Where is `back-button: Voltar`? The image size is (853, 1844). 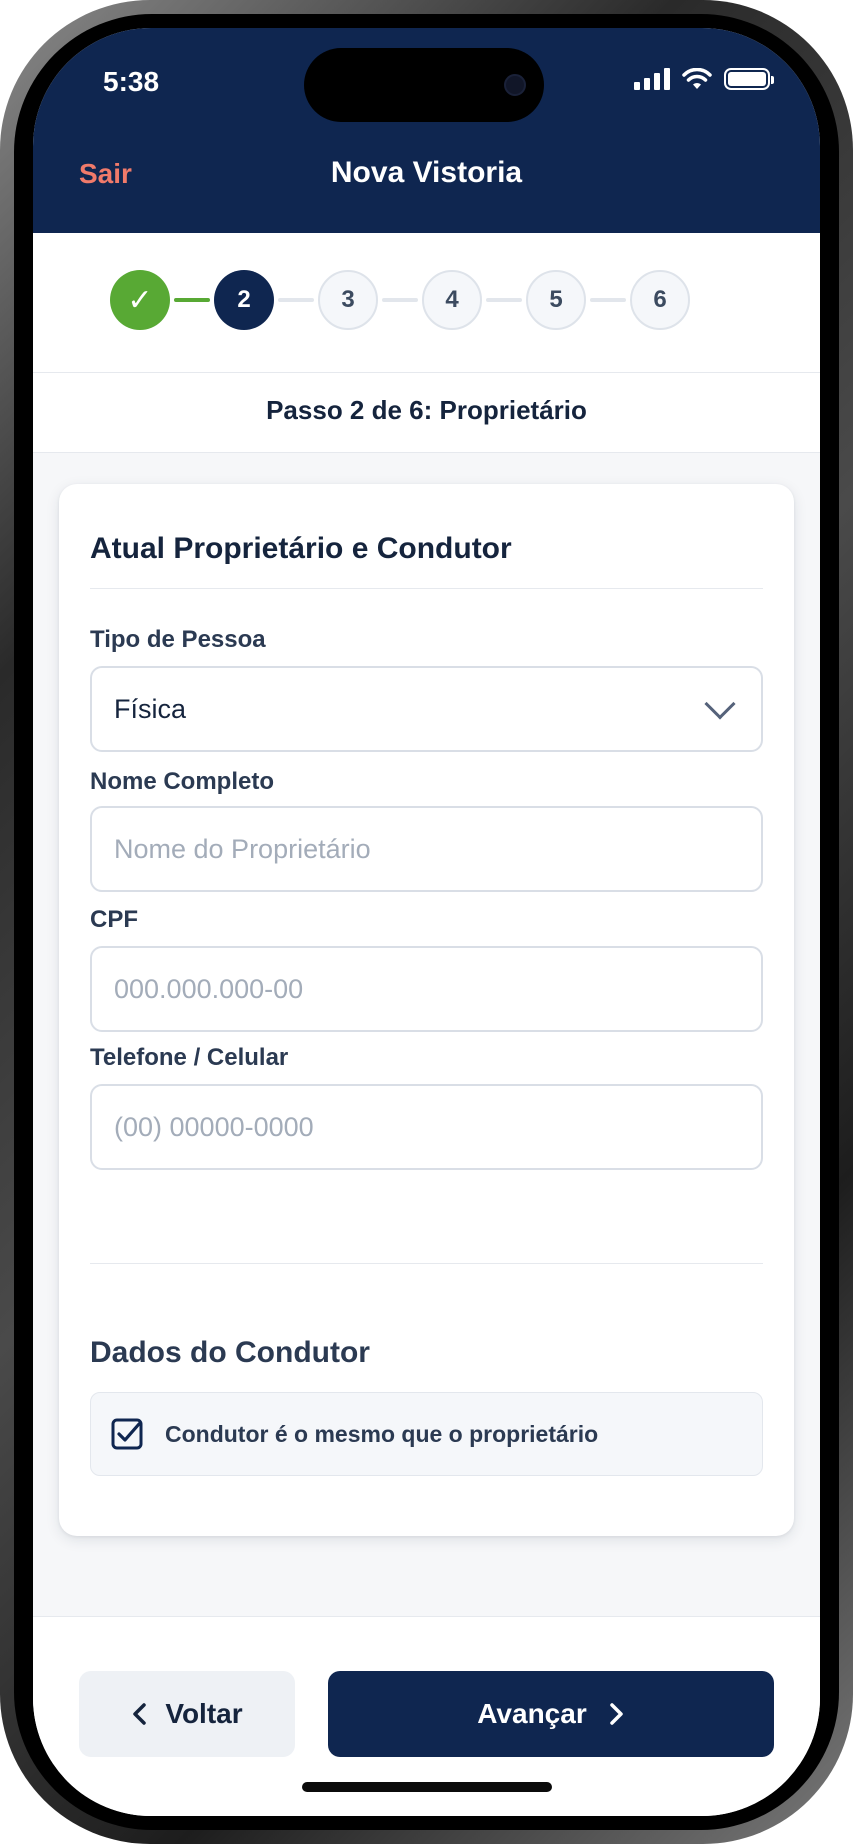 back-button: Voltar is located at coordinates (187, 1714).